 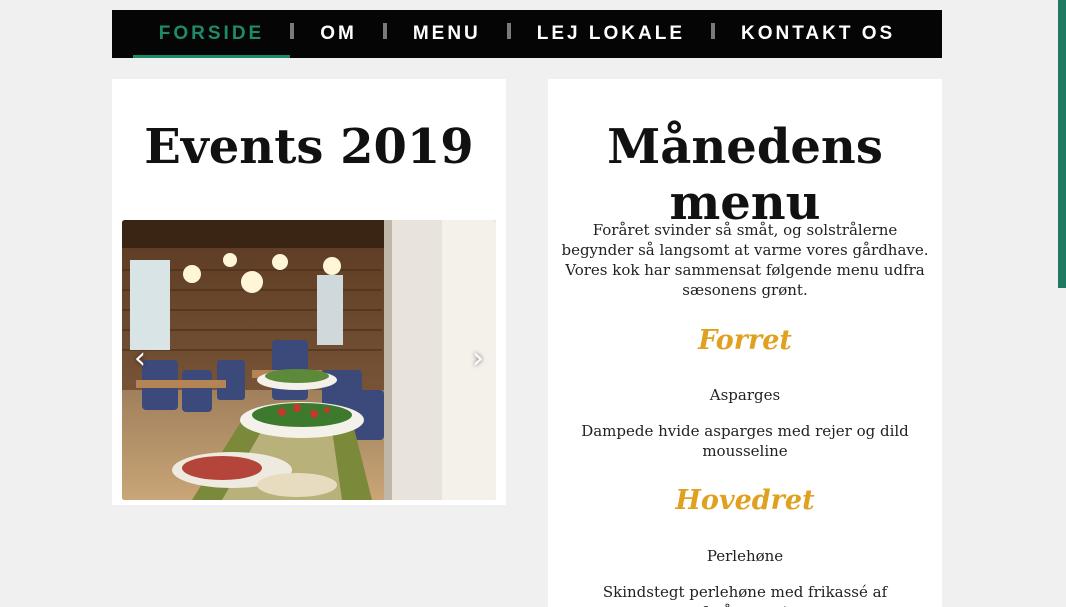 I want to click on edge-accent-bar, so click(x=1062, y=144).